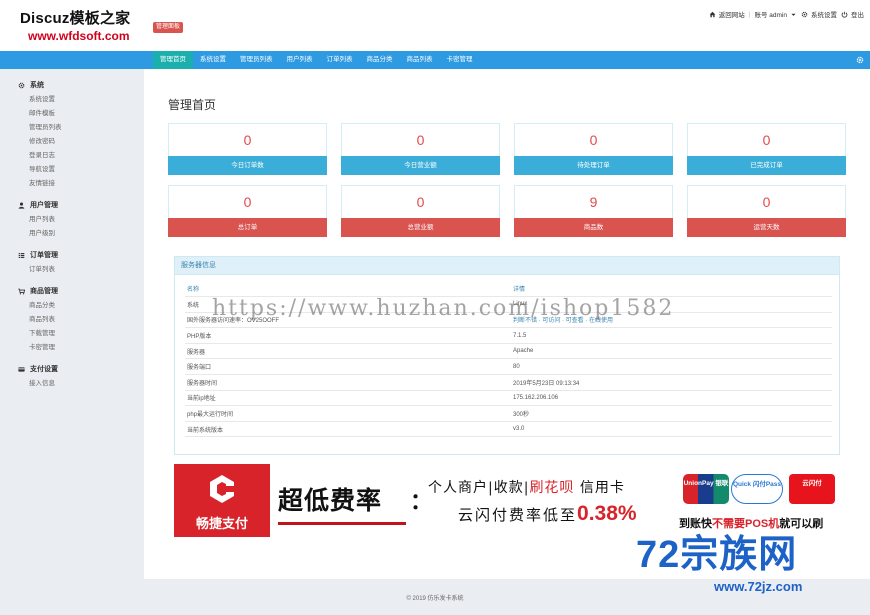  I want to click on table-row: 系统 Linux, so click(508, 304).